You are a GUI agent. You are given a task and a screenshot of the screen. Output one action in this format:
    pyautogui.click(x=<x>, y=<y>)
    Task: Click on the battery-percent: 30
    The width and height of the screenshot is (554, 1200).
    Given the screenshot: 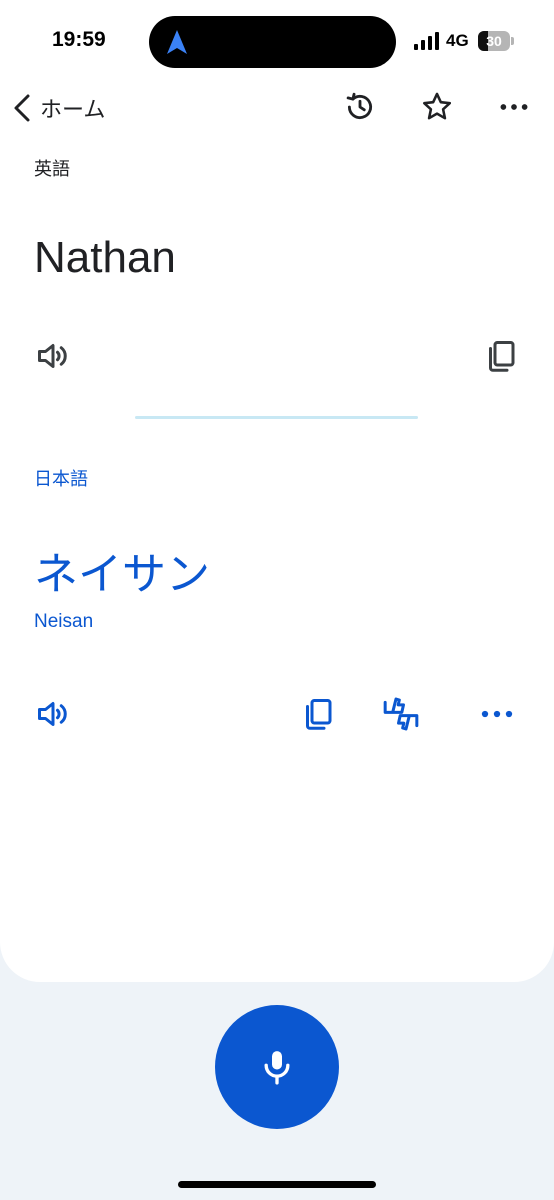 What is the action you would take?
    pyautogui.click(x=494, y=41)
    